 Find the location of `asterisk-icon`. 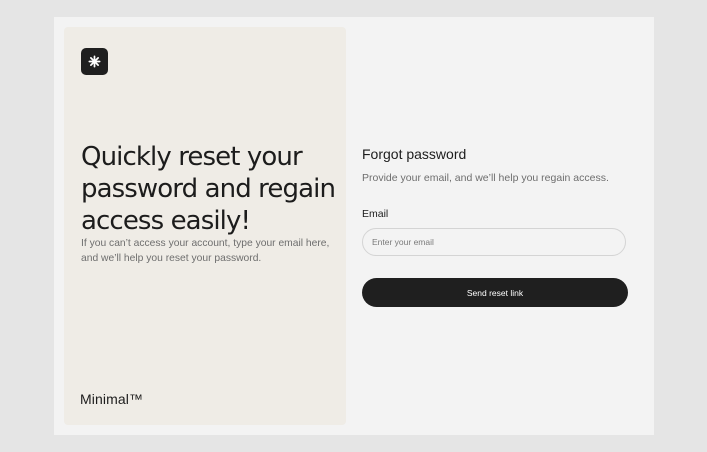

asterisk-icon is located at coordinates (94, 61).